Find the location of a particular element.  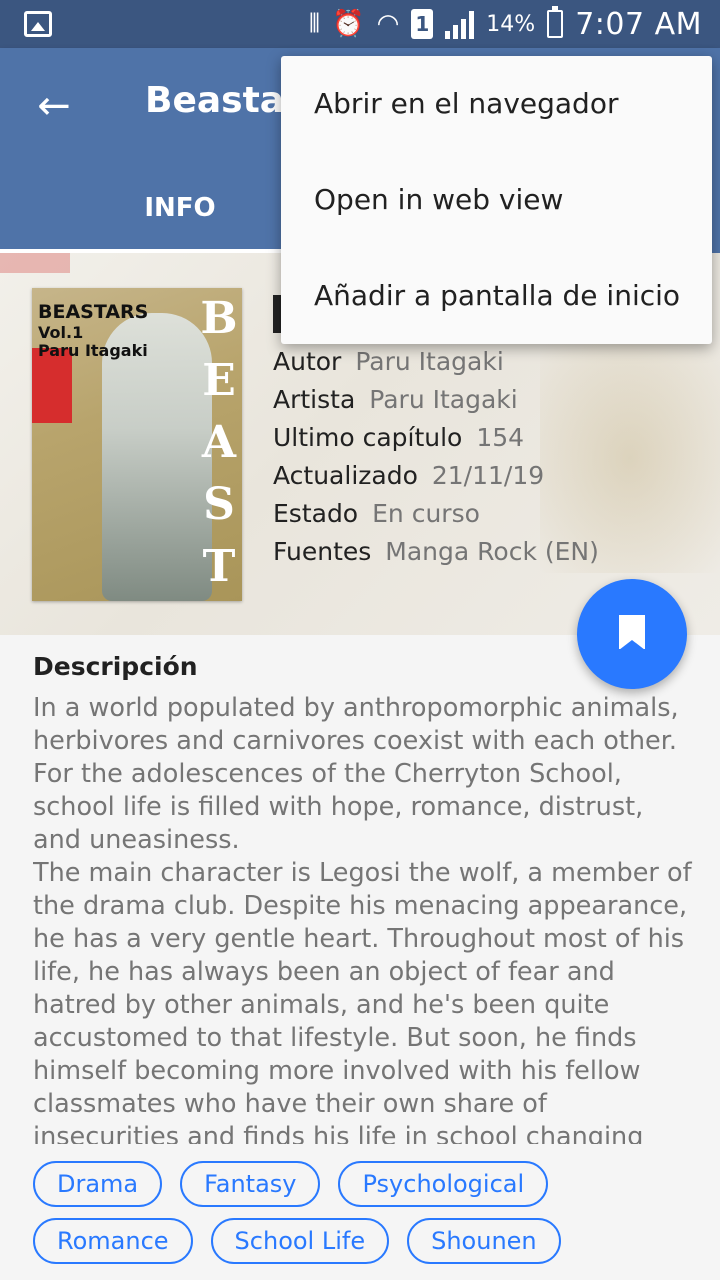

genre-chip: Drama is located at coordinates (98, 1184).